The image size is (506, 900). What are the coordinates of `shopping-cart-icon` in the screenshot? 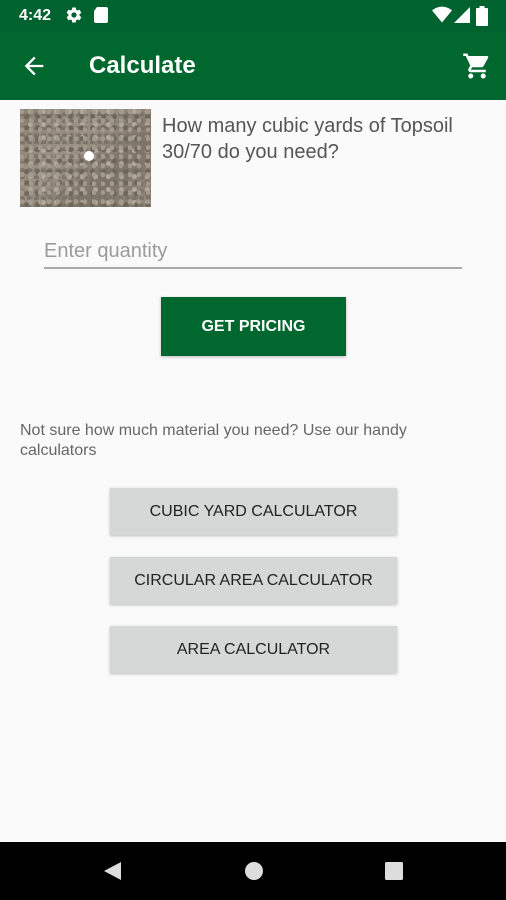 It's located at (477, 66).